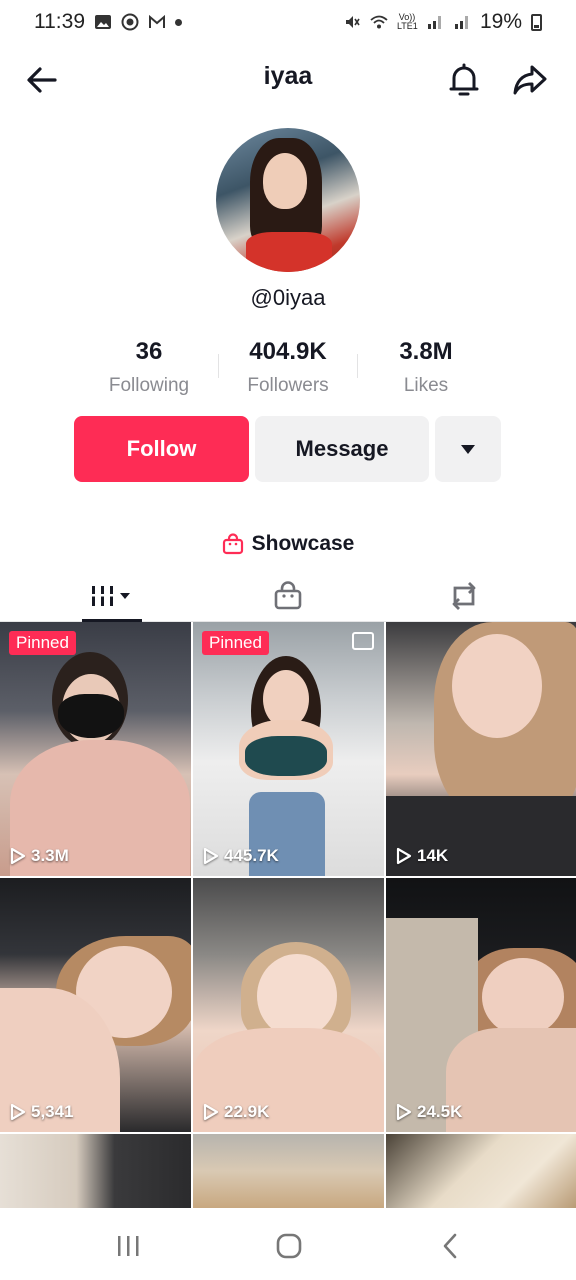 This screenshot has height=1280, width=576. I want to click on mute-icon, so click(352, 22).